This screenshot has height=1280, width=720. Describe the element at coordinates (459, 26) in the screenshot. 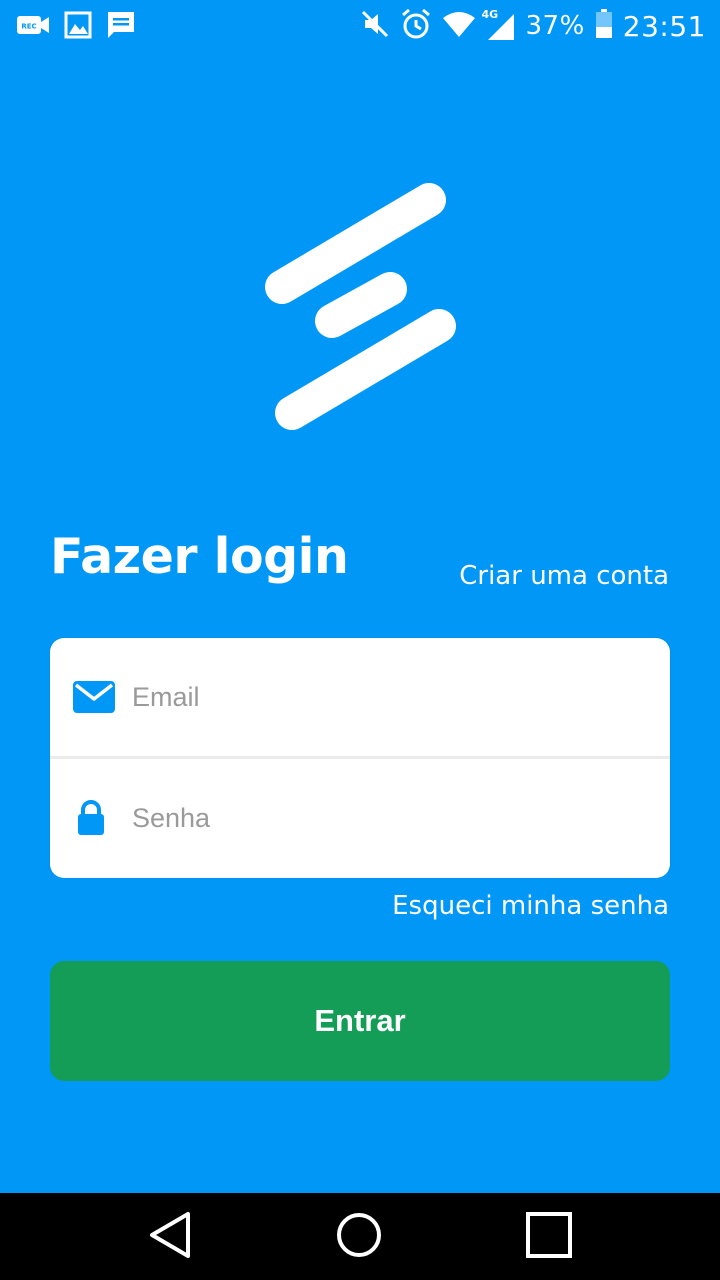

I see `wifi-icon` at that location.